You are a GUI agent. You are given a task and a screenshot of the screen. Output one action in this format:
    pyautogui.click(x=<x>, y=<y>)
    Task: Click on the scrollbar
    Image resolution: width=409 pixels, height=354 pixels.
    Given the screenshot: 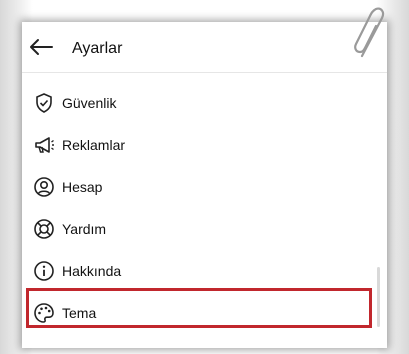 What is the action you would take?
    pyautogui.click(x=378, y=297)
    